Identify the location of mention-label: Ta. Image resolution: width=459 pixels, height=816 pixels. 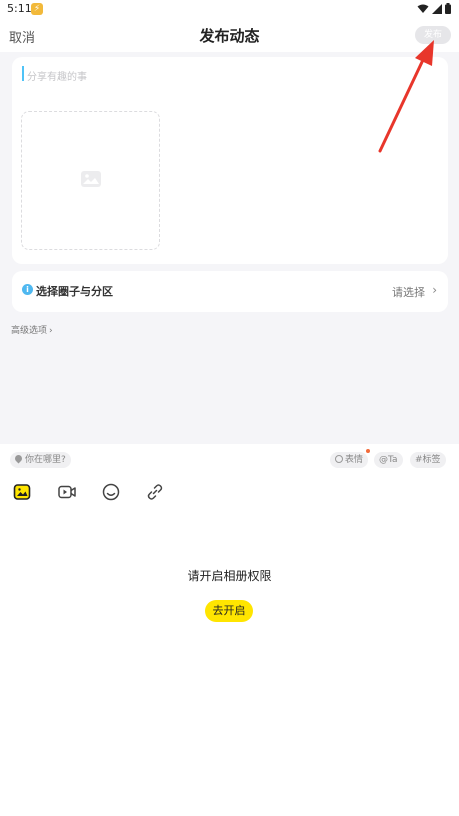
(393, 460).